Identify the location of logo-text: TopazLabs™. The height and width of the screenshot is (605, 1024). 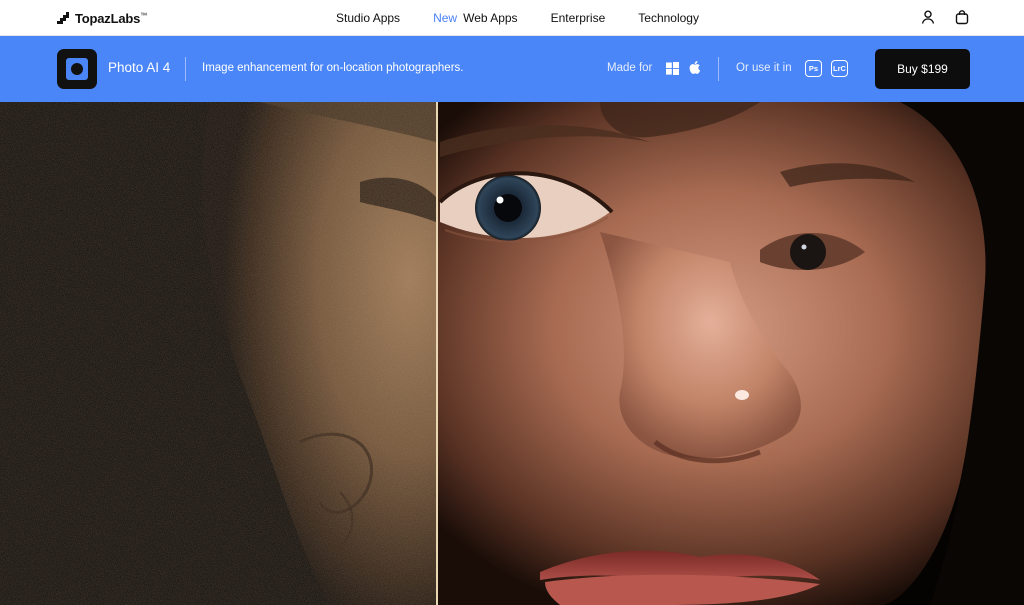
(111, 18).